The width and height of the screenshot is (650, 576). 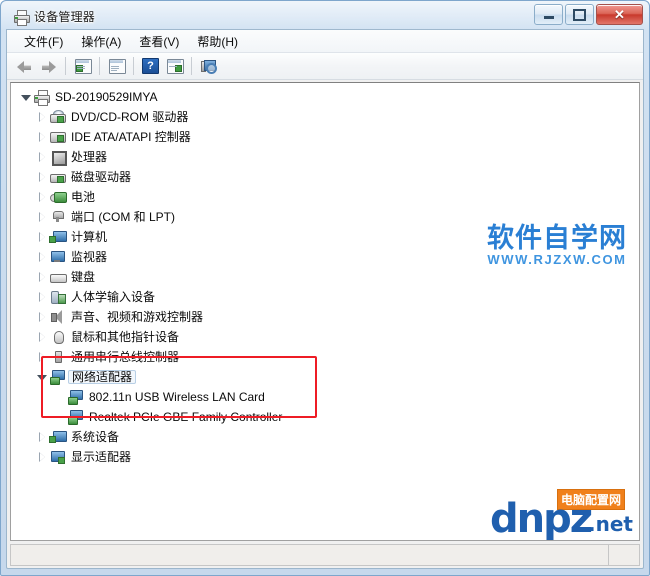 I want to click on battery-icon, so click(x=58, y=197).